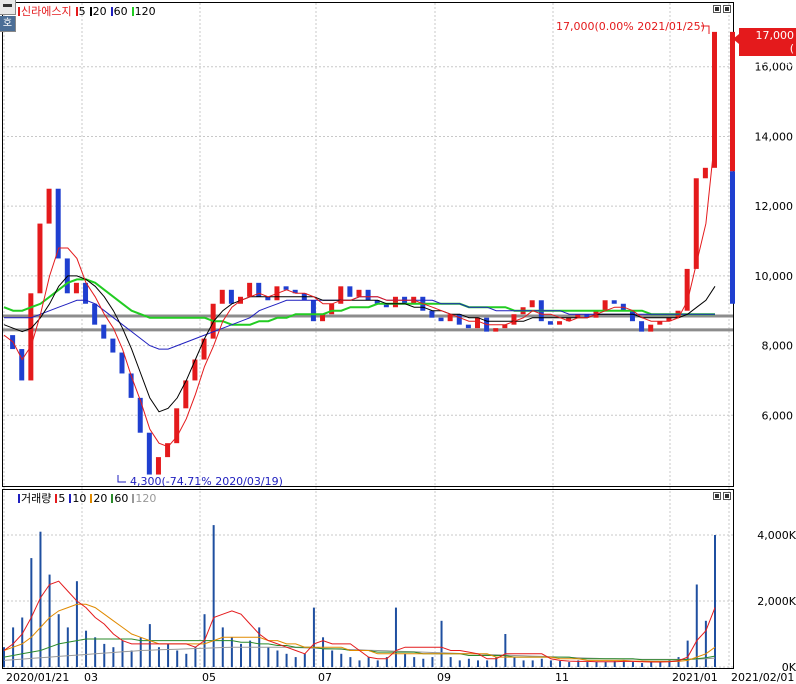 This screenshot has height=684, width=796. What do you see at coordinates (774, 276) in the screenshot?
I see `price-axis-label: 10,000` at bounding box center [774, 276].